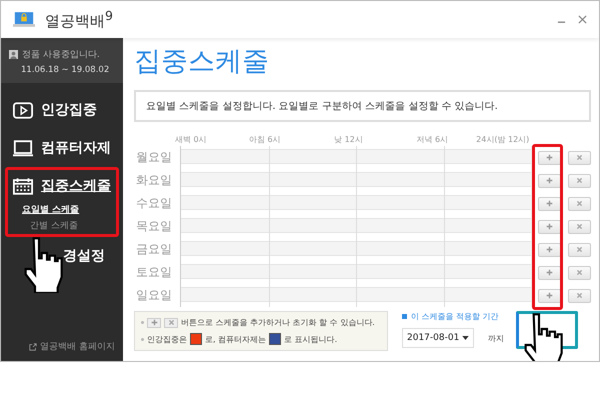 Image resolution: width=600 pixels, height=400 pixels. I want to click on calendar-icon, so click(23, 186).